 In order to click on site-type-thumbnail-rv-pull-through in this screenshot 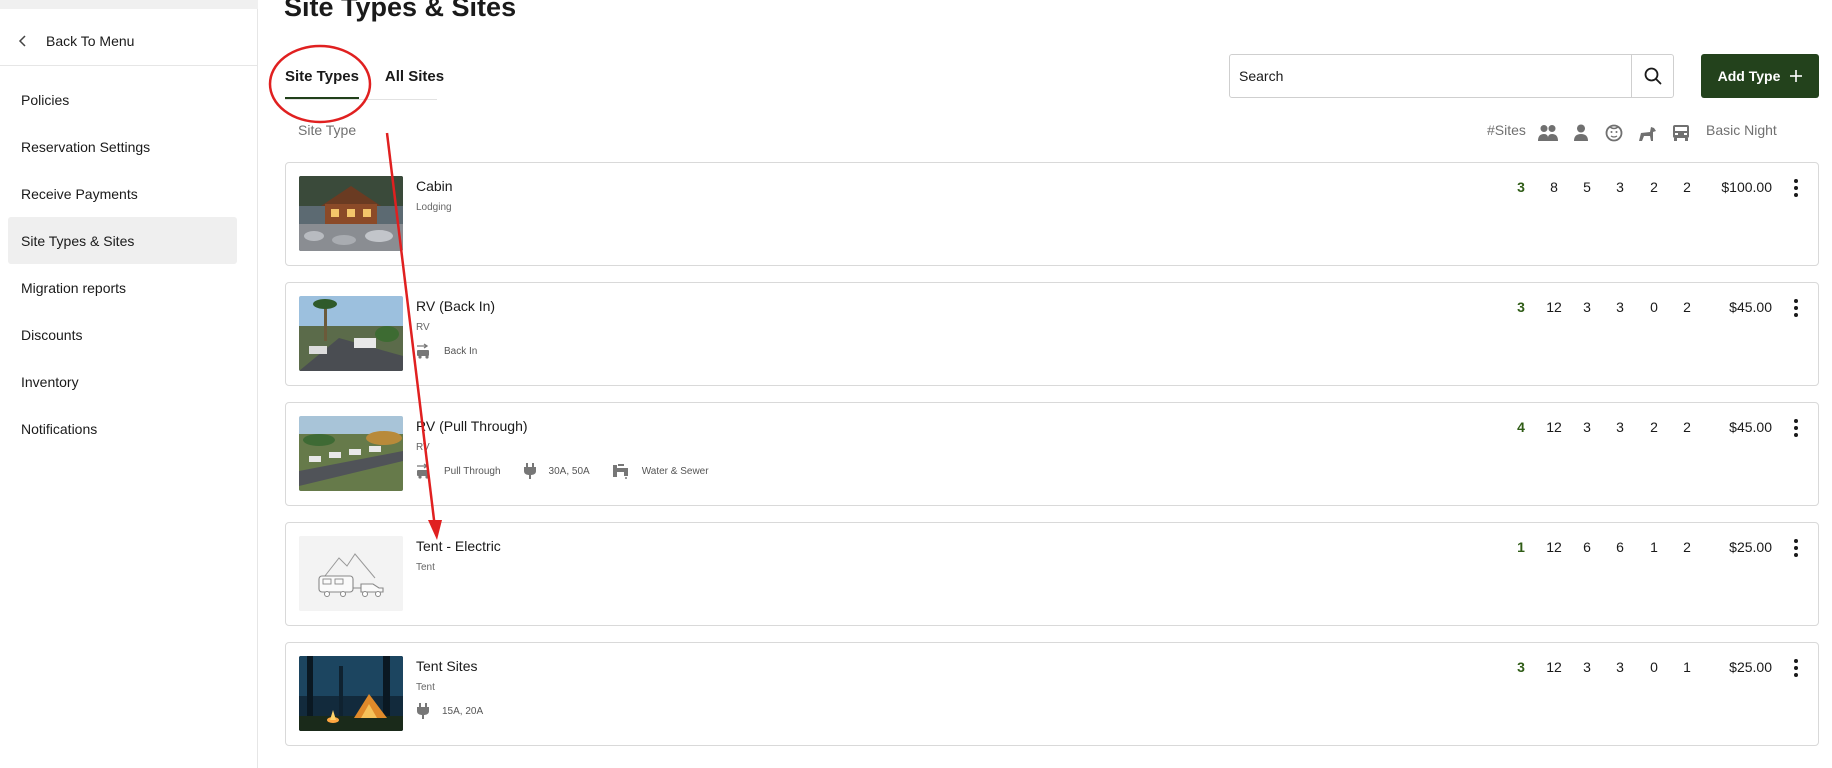, I will do `click(351, 453)`.